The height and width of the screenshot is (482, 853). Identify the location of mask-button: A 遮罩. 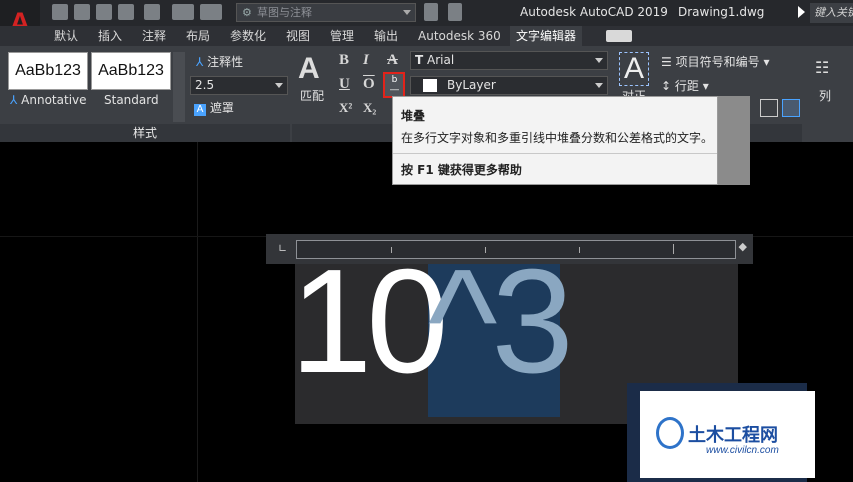
(214, 107).